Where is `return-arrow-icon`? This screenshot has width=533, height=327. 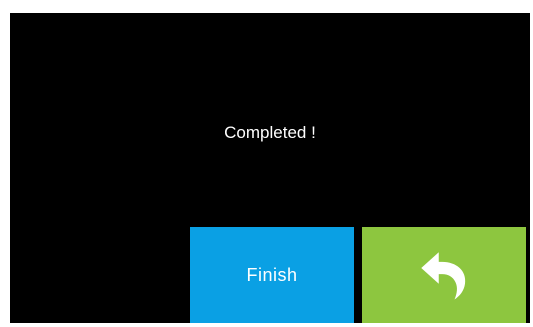 return-arrow-icon is located at coordinates (444, 275).